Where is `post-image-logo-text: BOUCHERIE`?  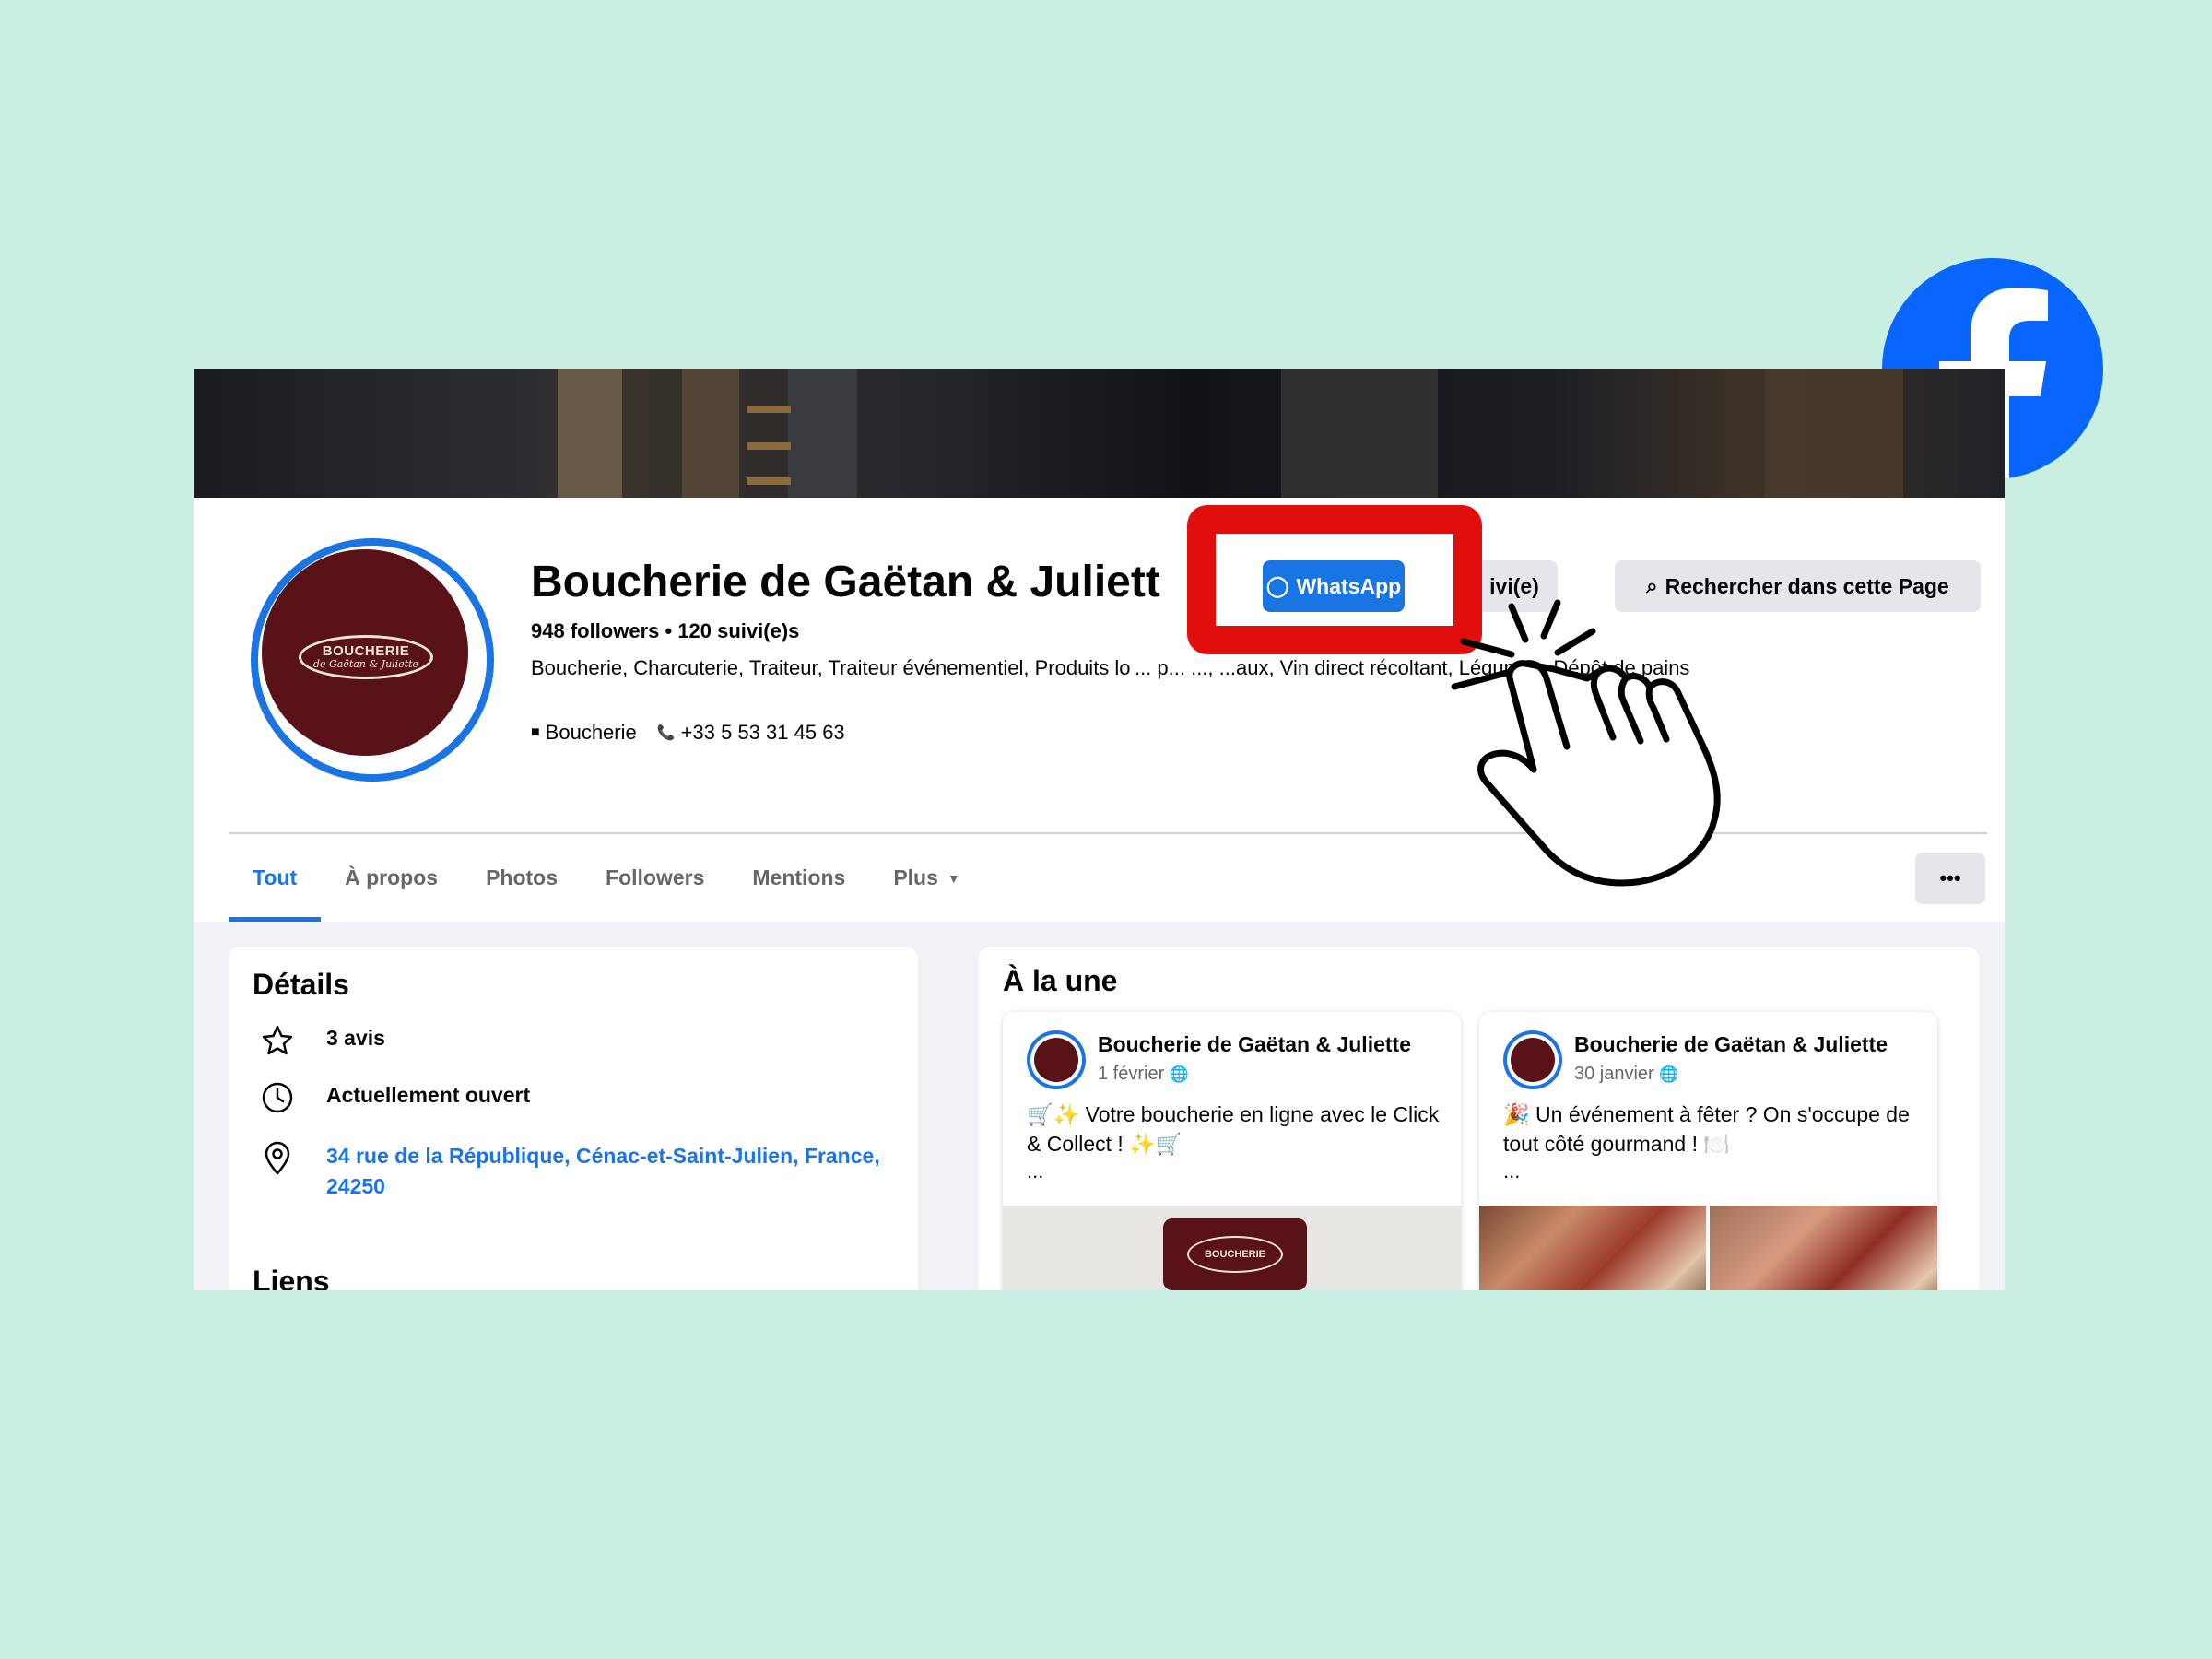
post-image-logo-text: BOUCHERIE is located at coordinates (1235, 1254).